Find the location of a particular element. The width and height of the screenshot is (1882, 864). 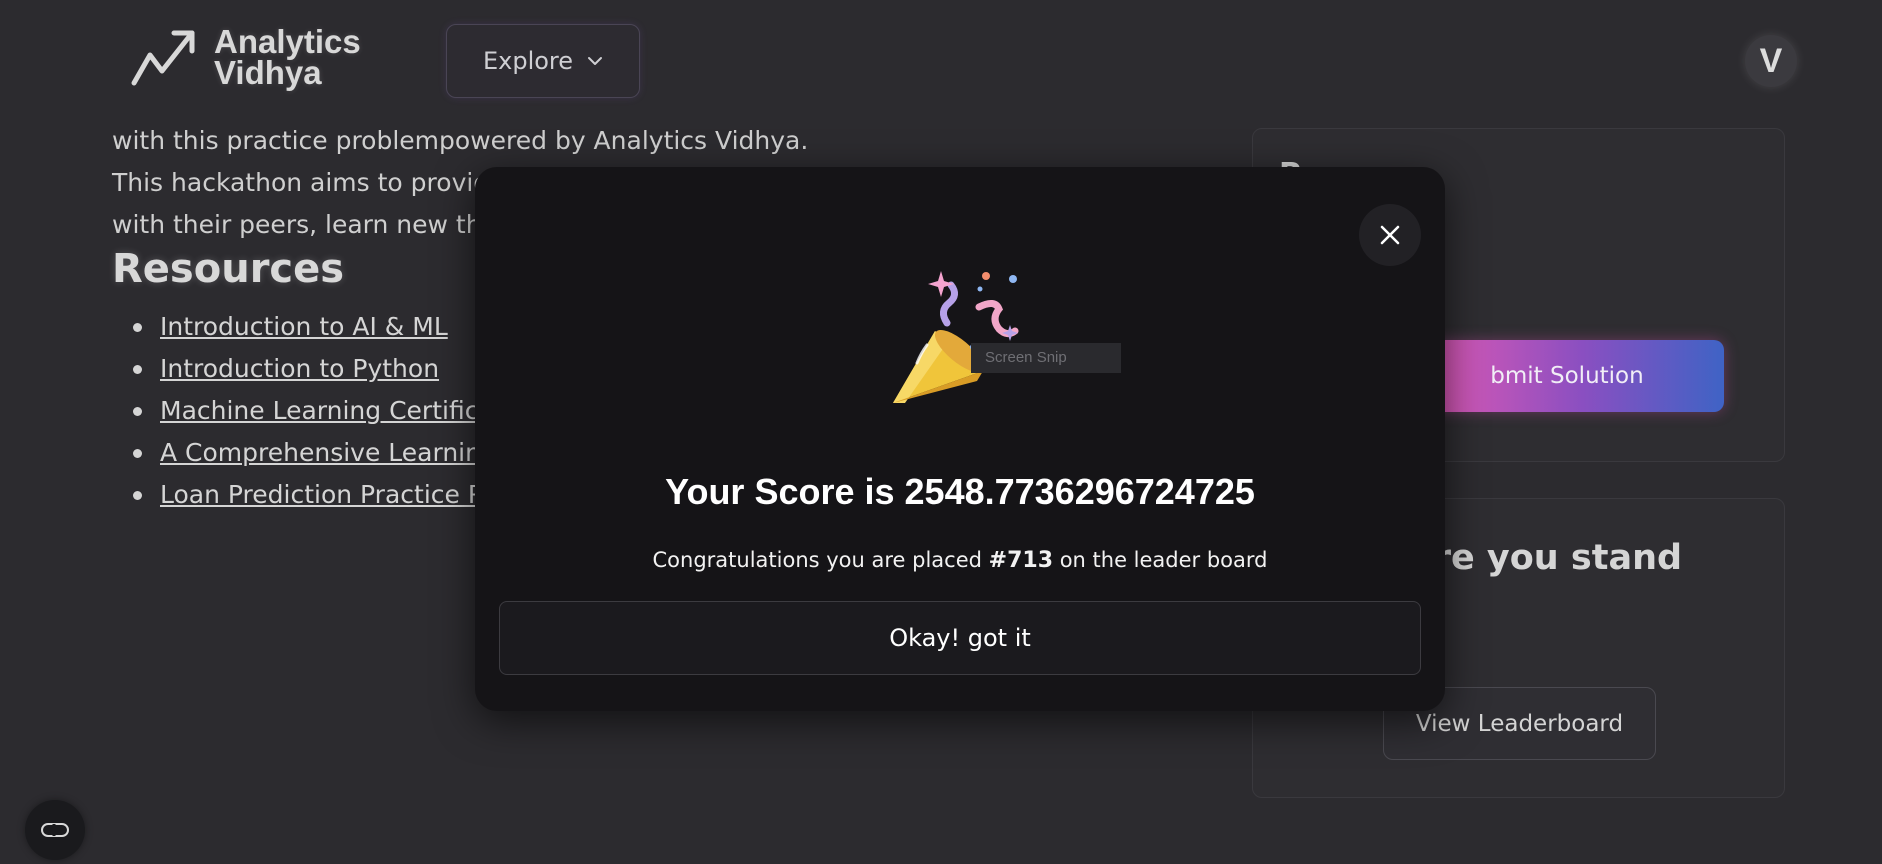

close-button is located at coordinates (1390, 235).